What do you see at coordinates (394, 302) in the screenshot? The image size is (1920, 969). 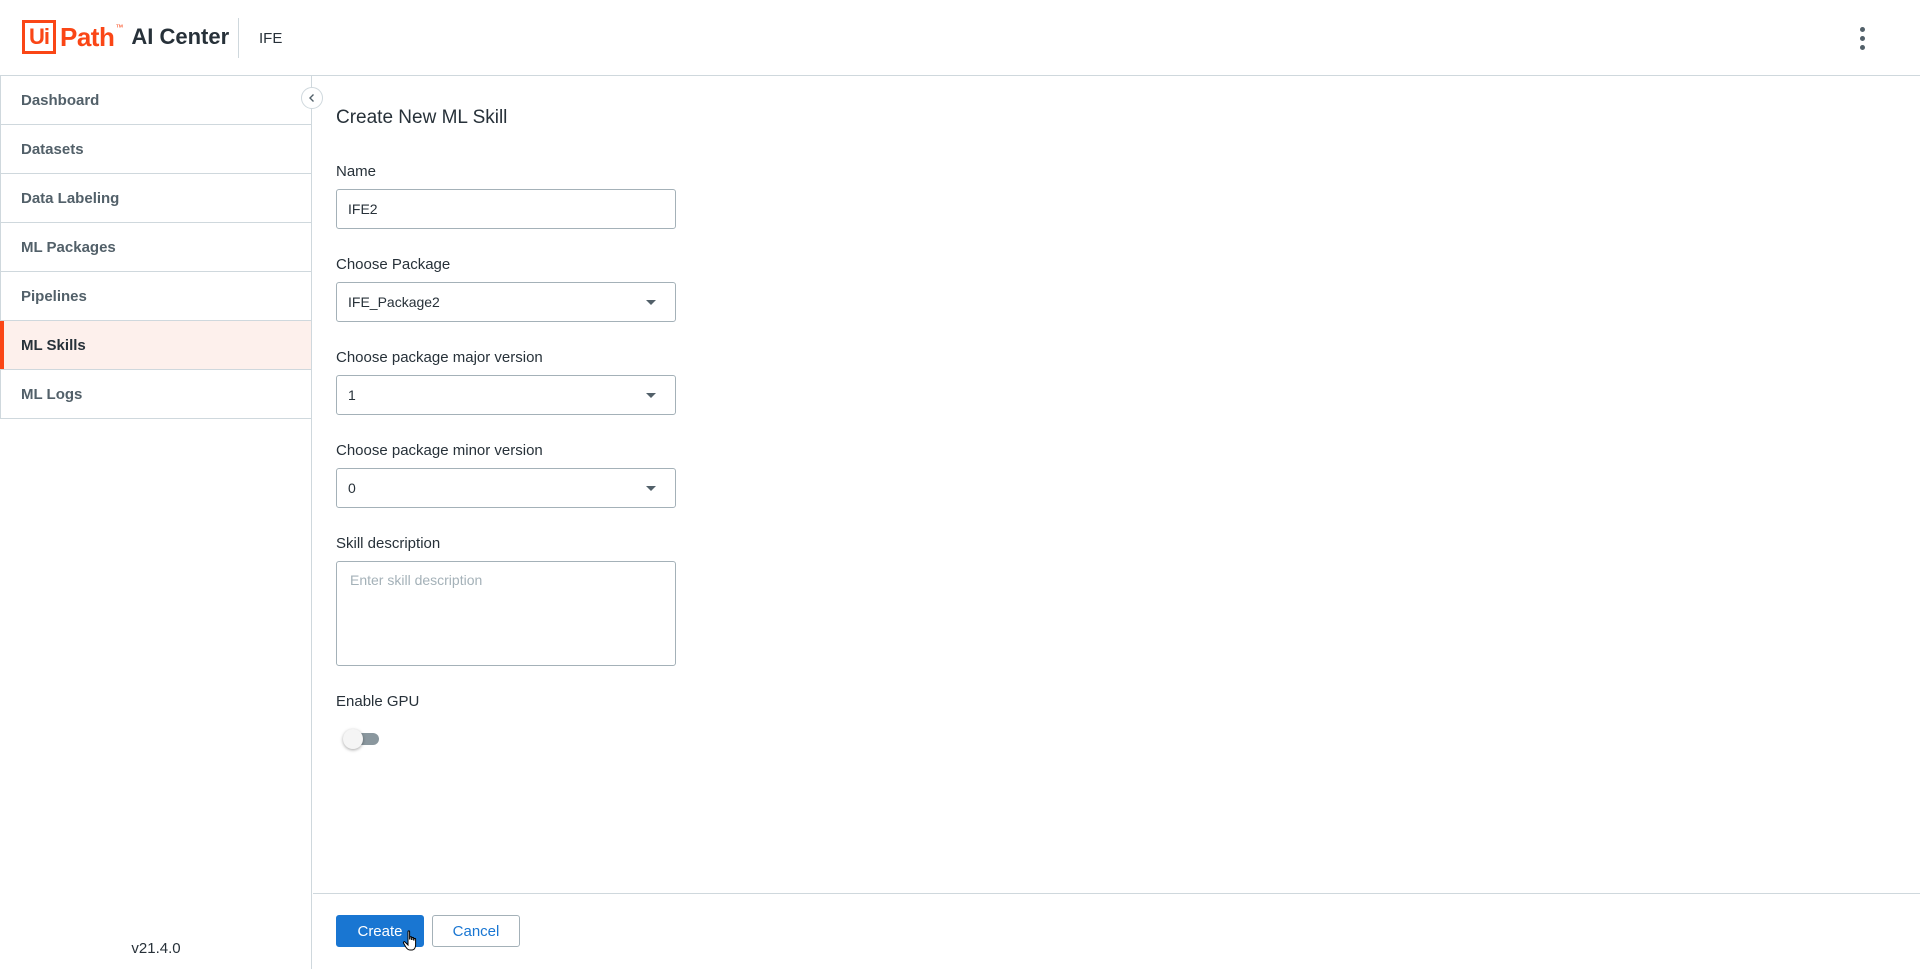 I see `package-select-value: IFE_Package2` at bounding box center [394, 302].